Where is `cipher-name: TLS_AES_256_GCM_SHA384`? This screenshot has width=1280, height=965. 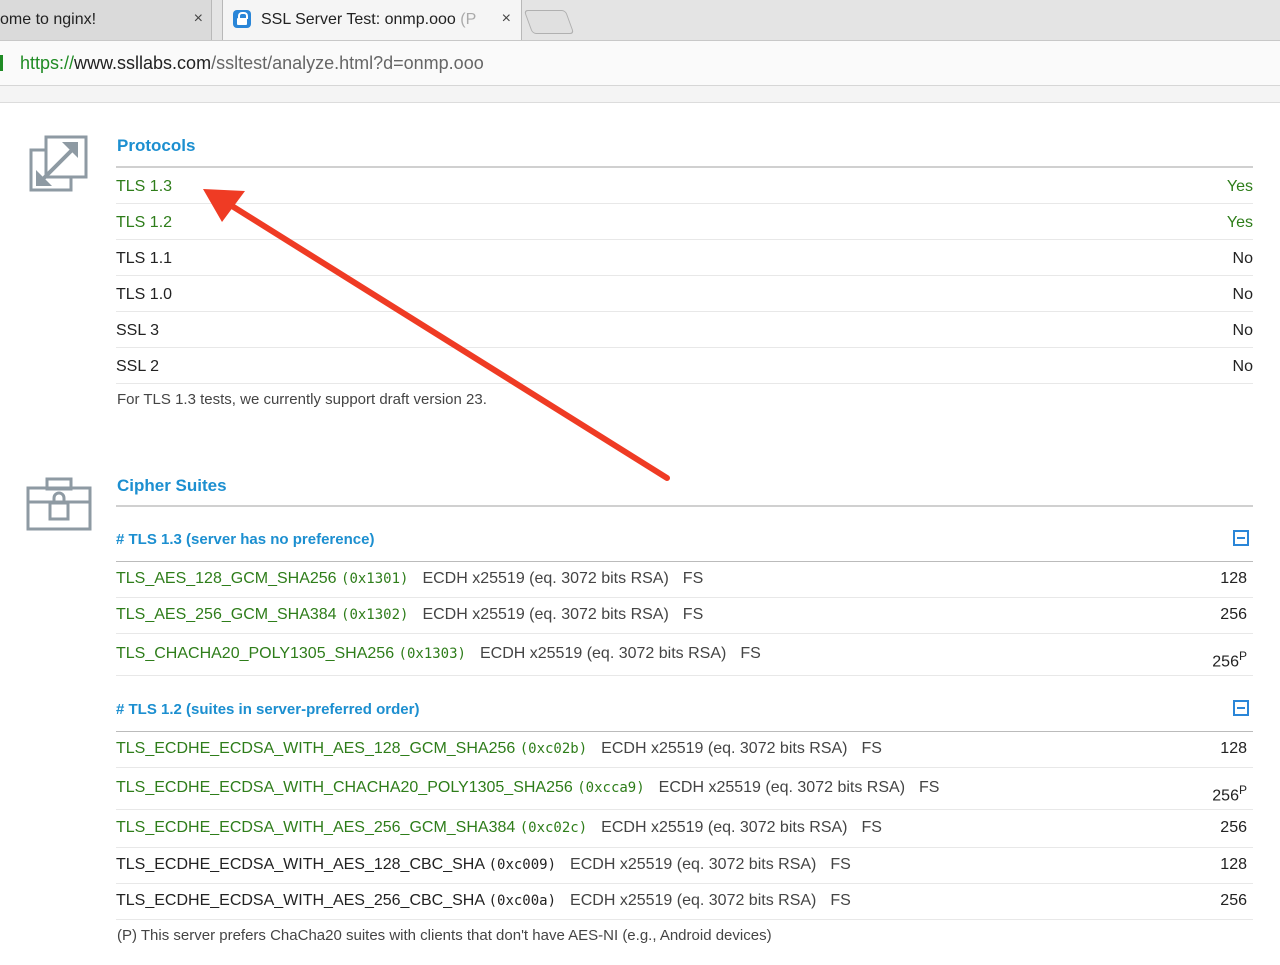
cipher-name: TLS_AES_256_GCM_SHA384 is located at coordinates (229, 614).